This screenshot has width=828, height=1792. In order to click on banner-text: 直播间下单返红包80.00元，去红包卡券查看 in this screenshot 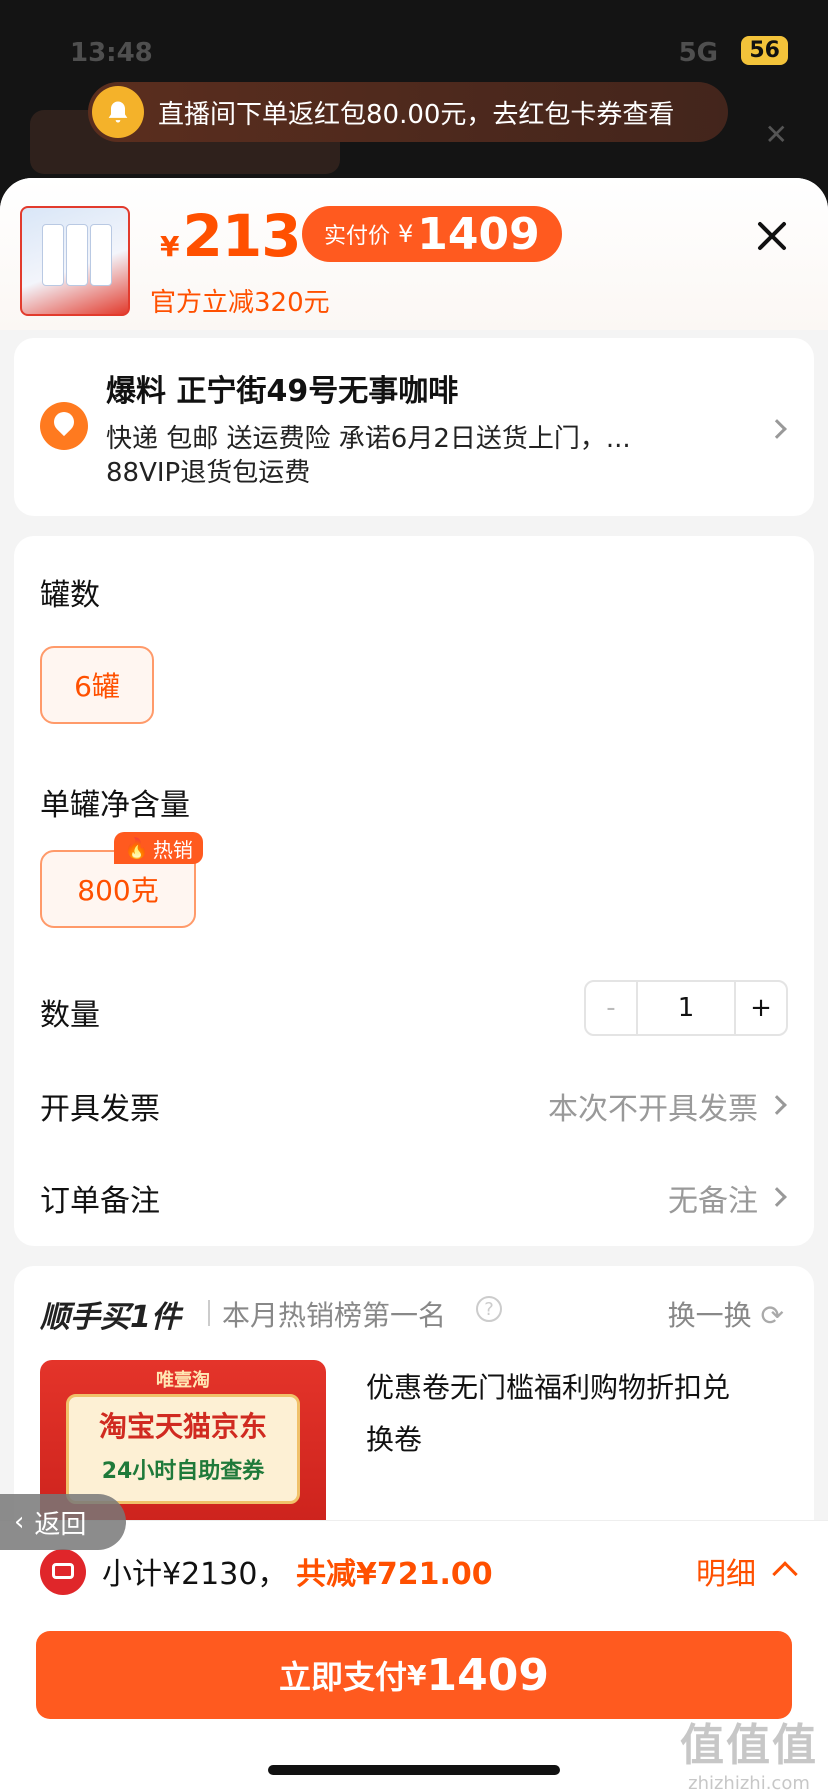, I will do `click(416, 114)`.